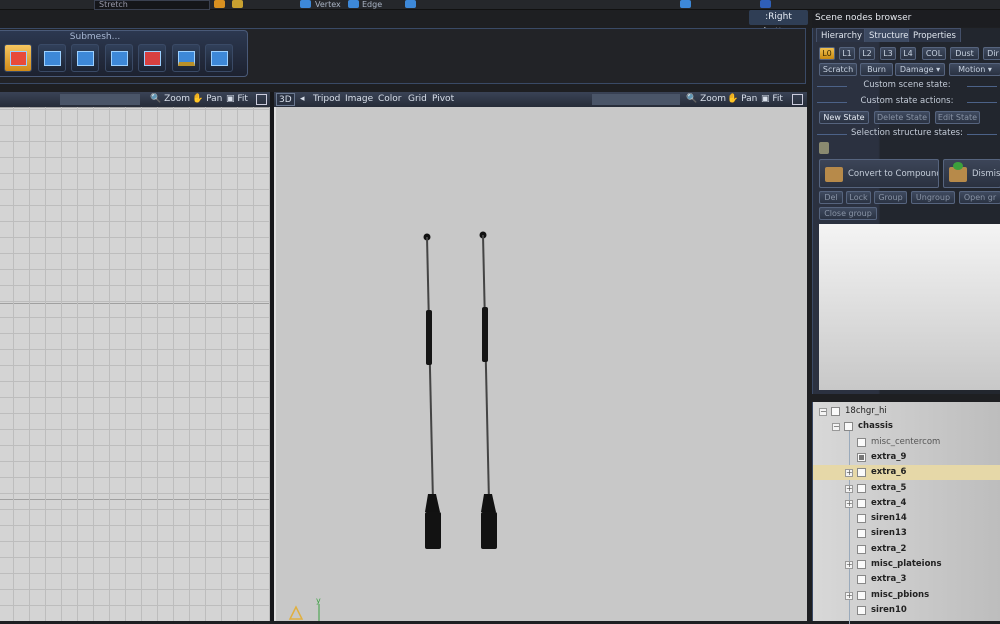  What do you see at coordinates (848, 213) in the screenshot?
I see `close-group-button: Close group` at bounding box center [848, 213].